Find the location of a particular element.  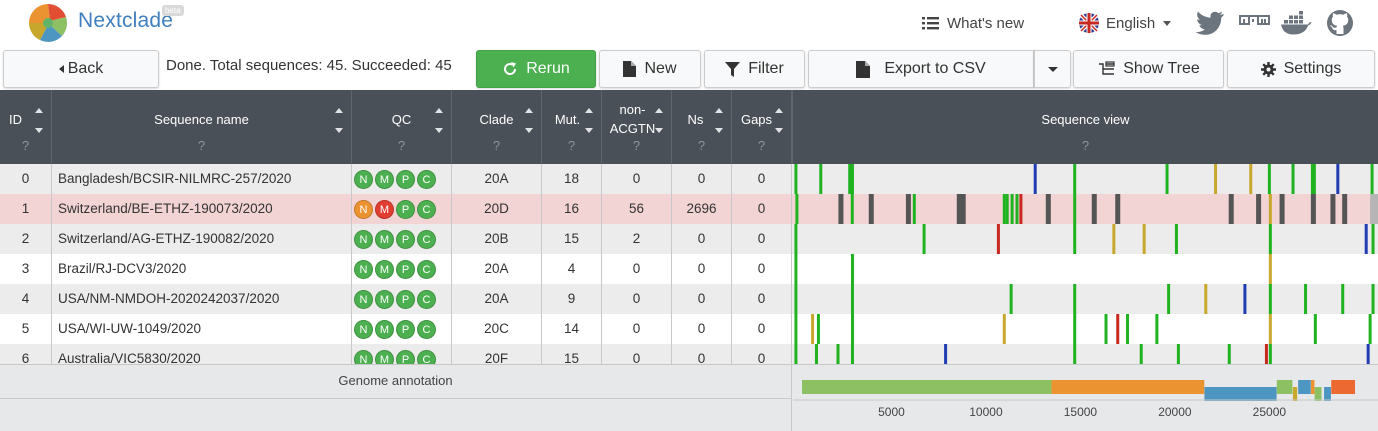

missing-region-mark is located at coordinates (1374, 209).